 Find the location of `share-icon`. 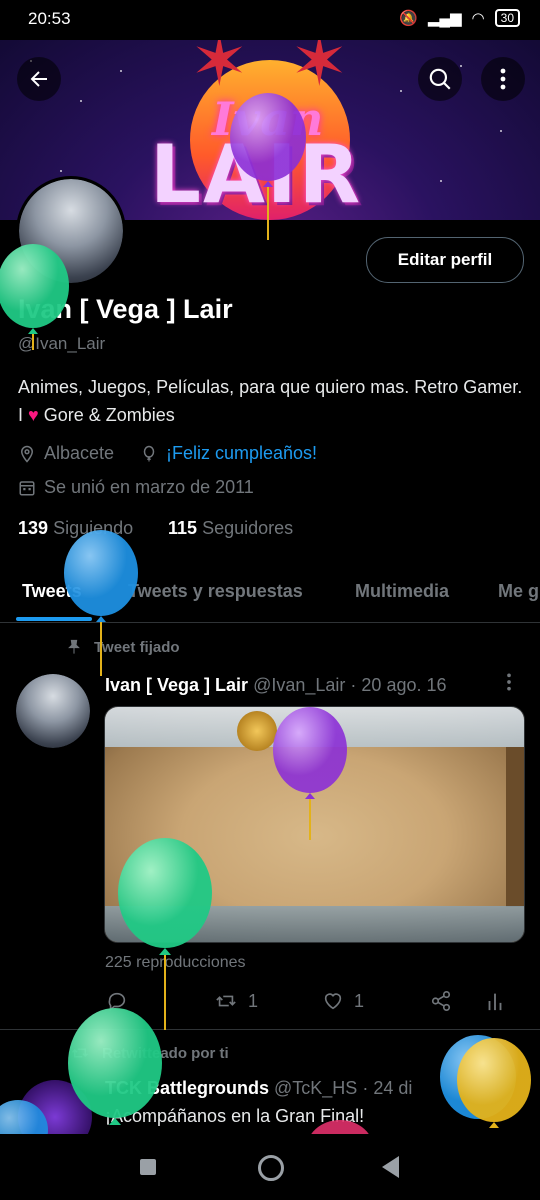

share-icon is located at coordinates (441, 1001).